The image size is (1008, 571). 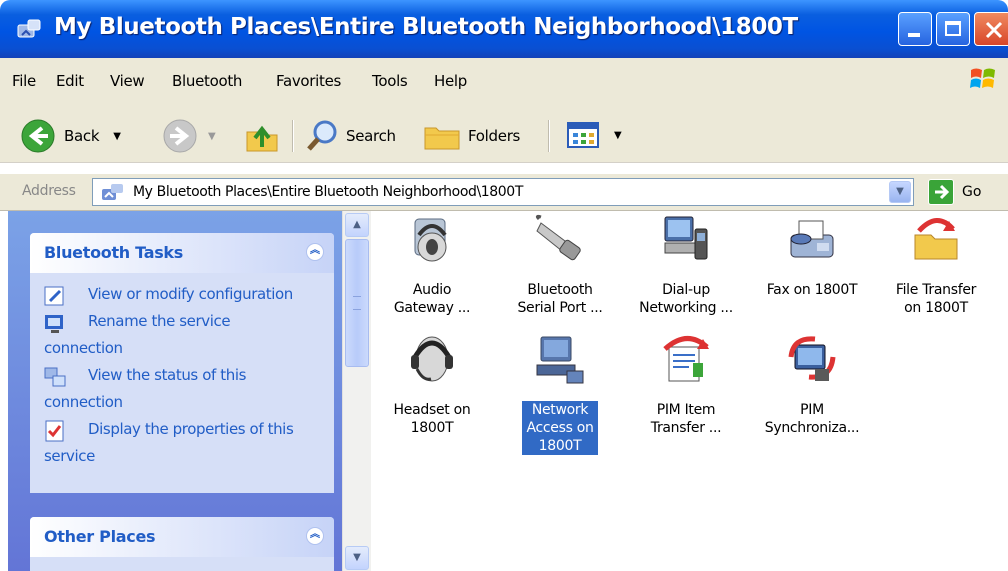 What do you see at coordinates (390, 81) in the screenshot?
I see `menu-tools: Tools` at bounding box center [390, 81].